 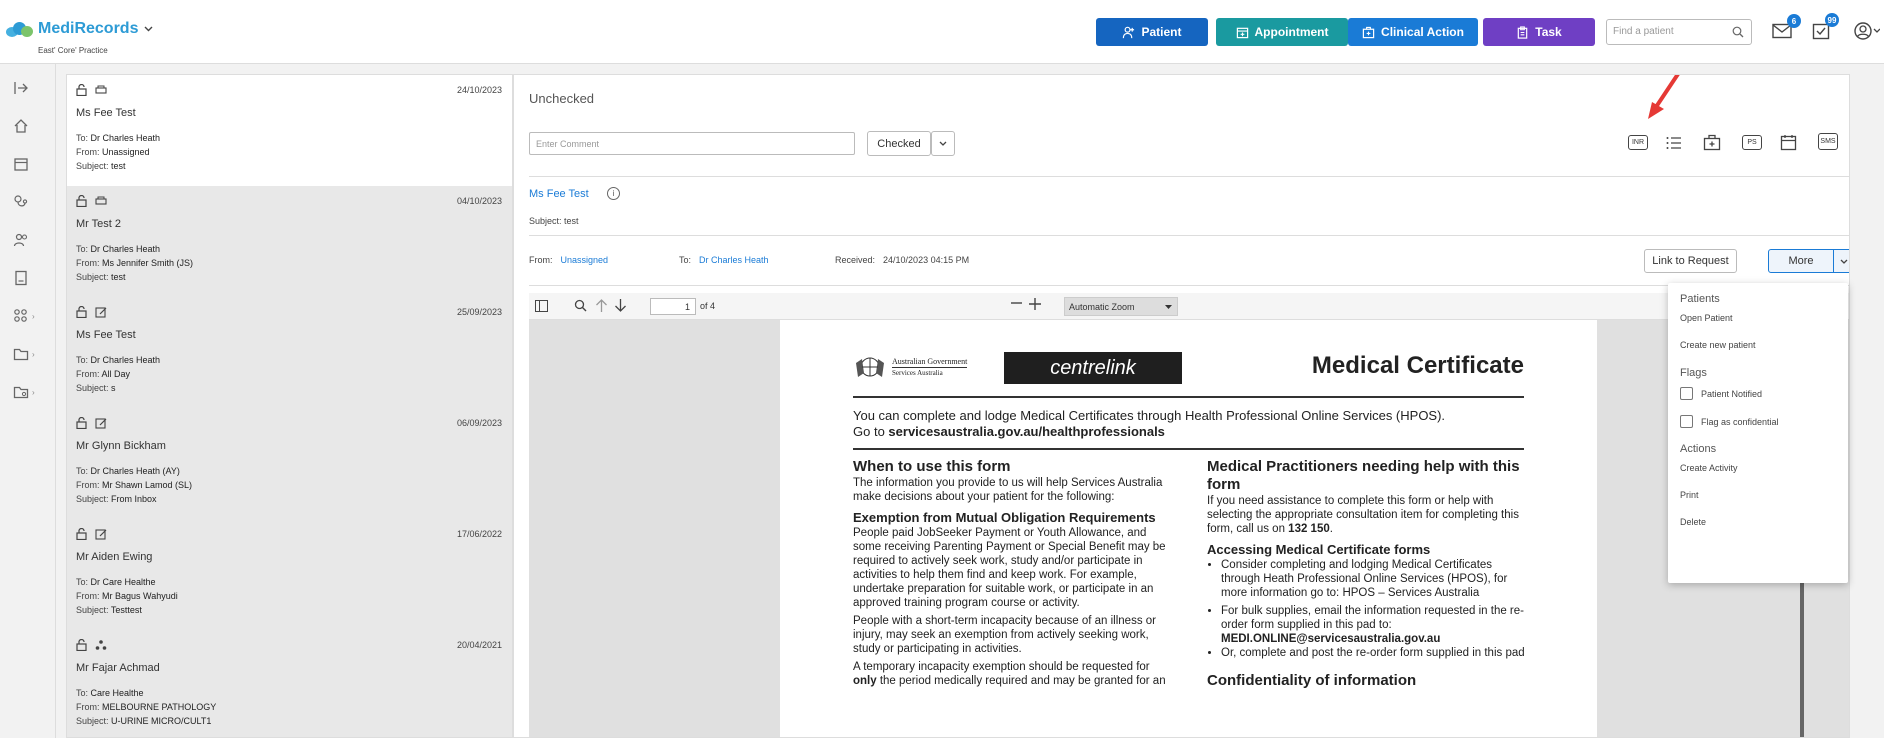 I want to click on document-icon, so click(x=21, y=278).